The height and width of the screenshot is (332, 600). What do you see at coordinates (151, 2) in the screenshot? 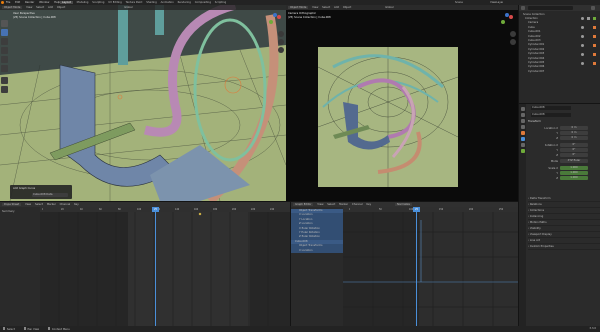
I see `tab-shading: Shading` at bounding box center [151, 2].